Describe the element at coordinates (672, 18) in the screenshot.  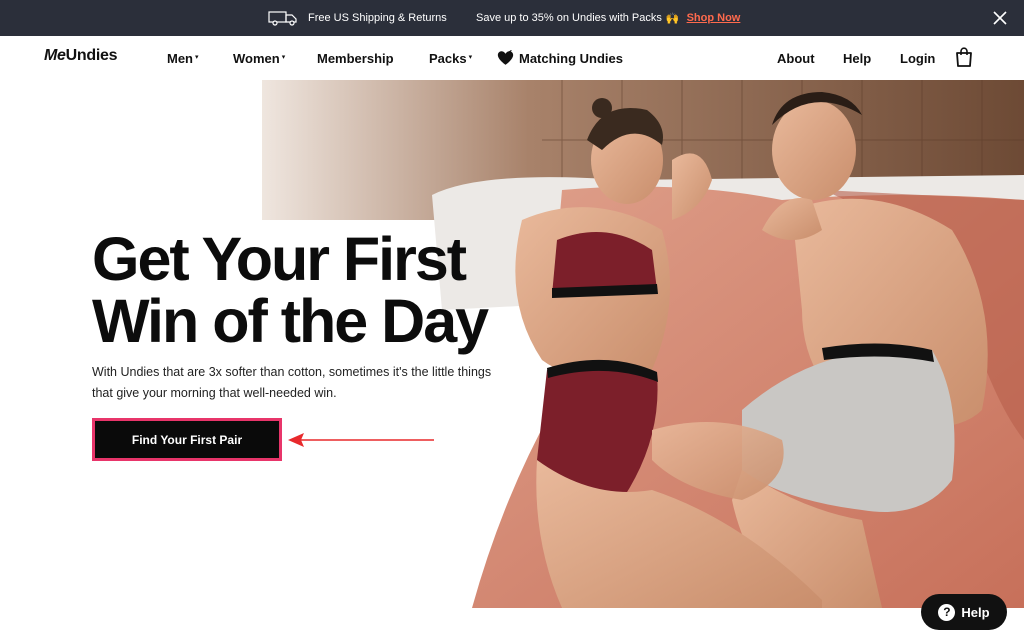
I see `raised-hands-icon: 🙌` at that location.